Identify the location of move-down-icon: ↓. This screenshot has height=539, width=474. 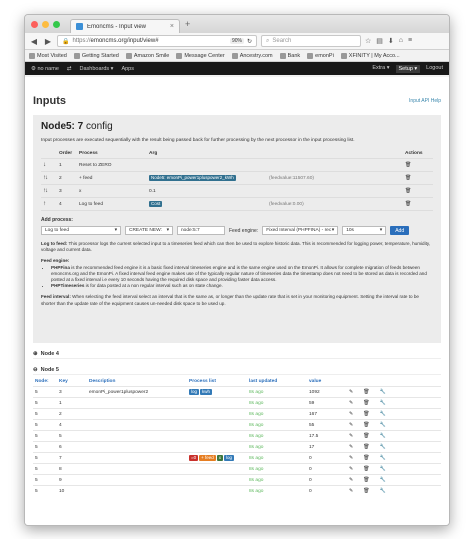
(49, 165).